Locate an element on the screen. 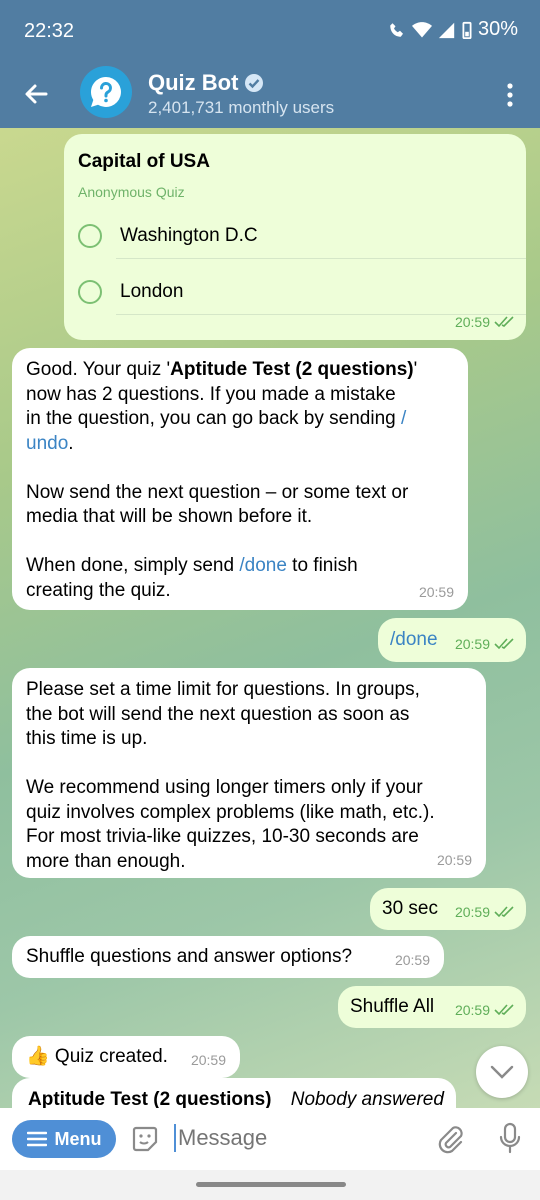  bot-message: 👍 Quiz created. 20:59 is located at coordinates (126, 1057).